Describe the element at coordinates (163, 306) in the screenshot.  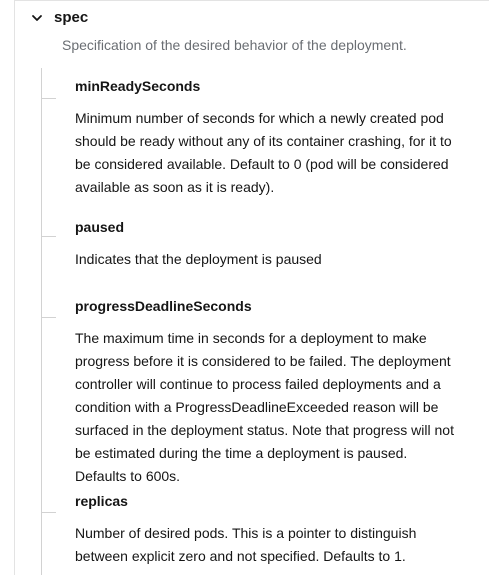
I see `field-name: progressDeadlineSeconds` at that location.